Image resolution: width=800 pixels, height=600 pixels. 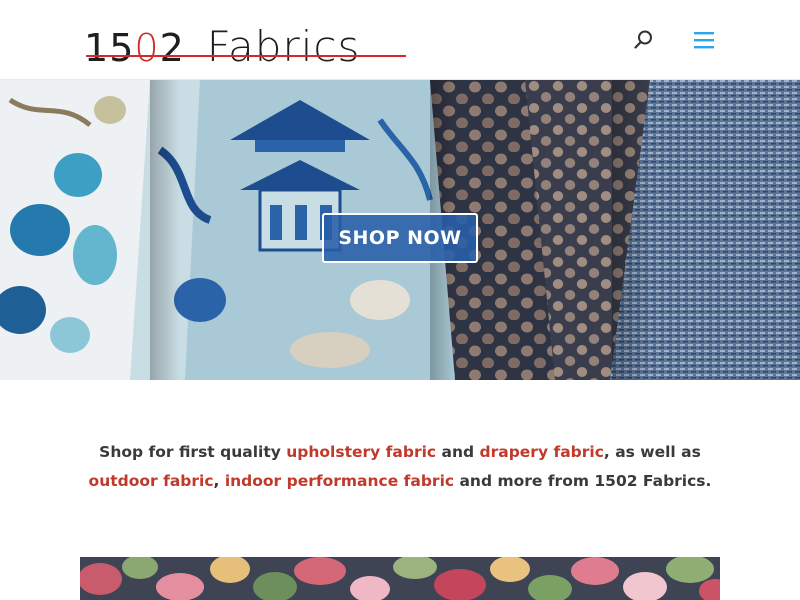 What do you see at coordinates (652, 452) in the screenshot?
I see `intro-text-3: , as well as` at bounding box center [652, 452].